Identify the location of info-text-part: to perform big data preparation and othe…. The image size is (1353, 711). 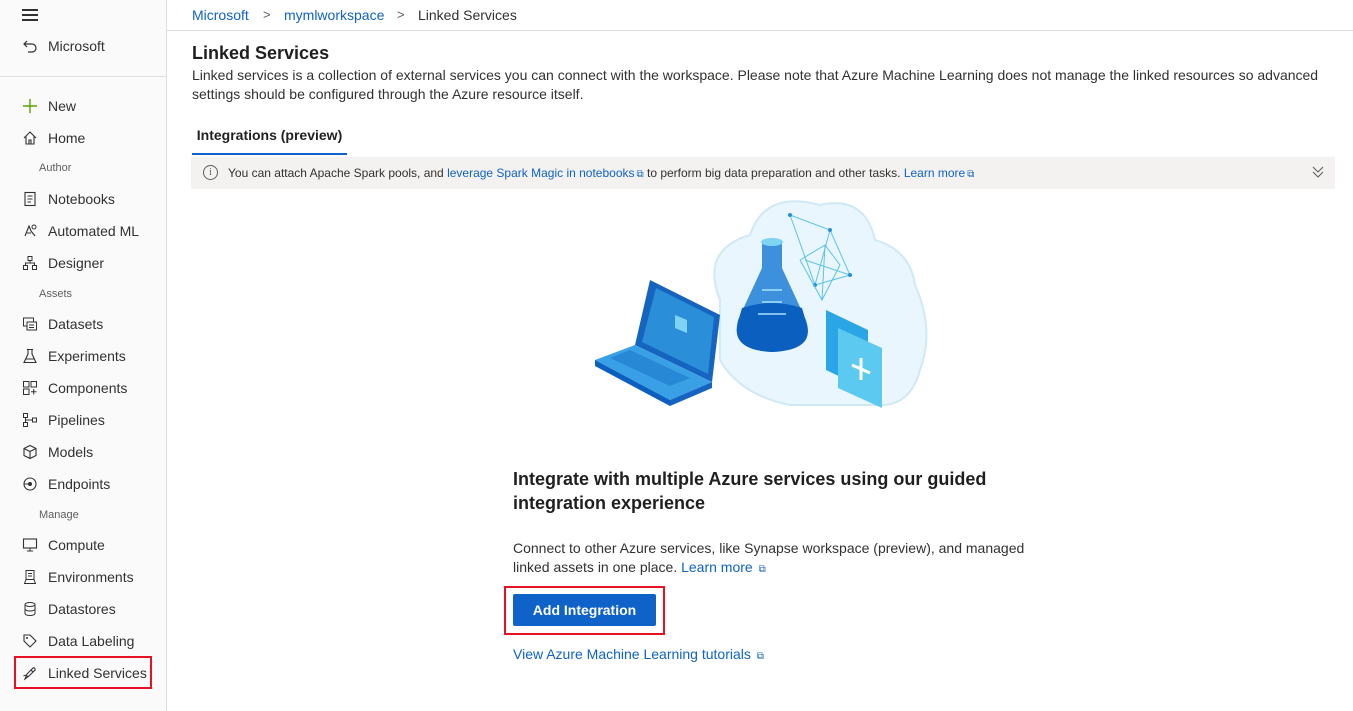
(773, 173).